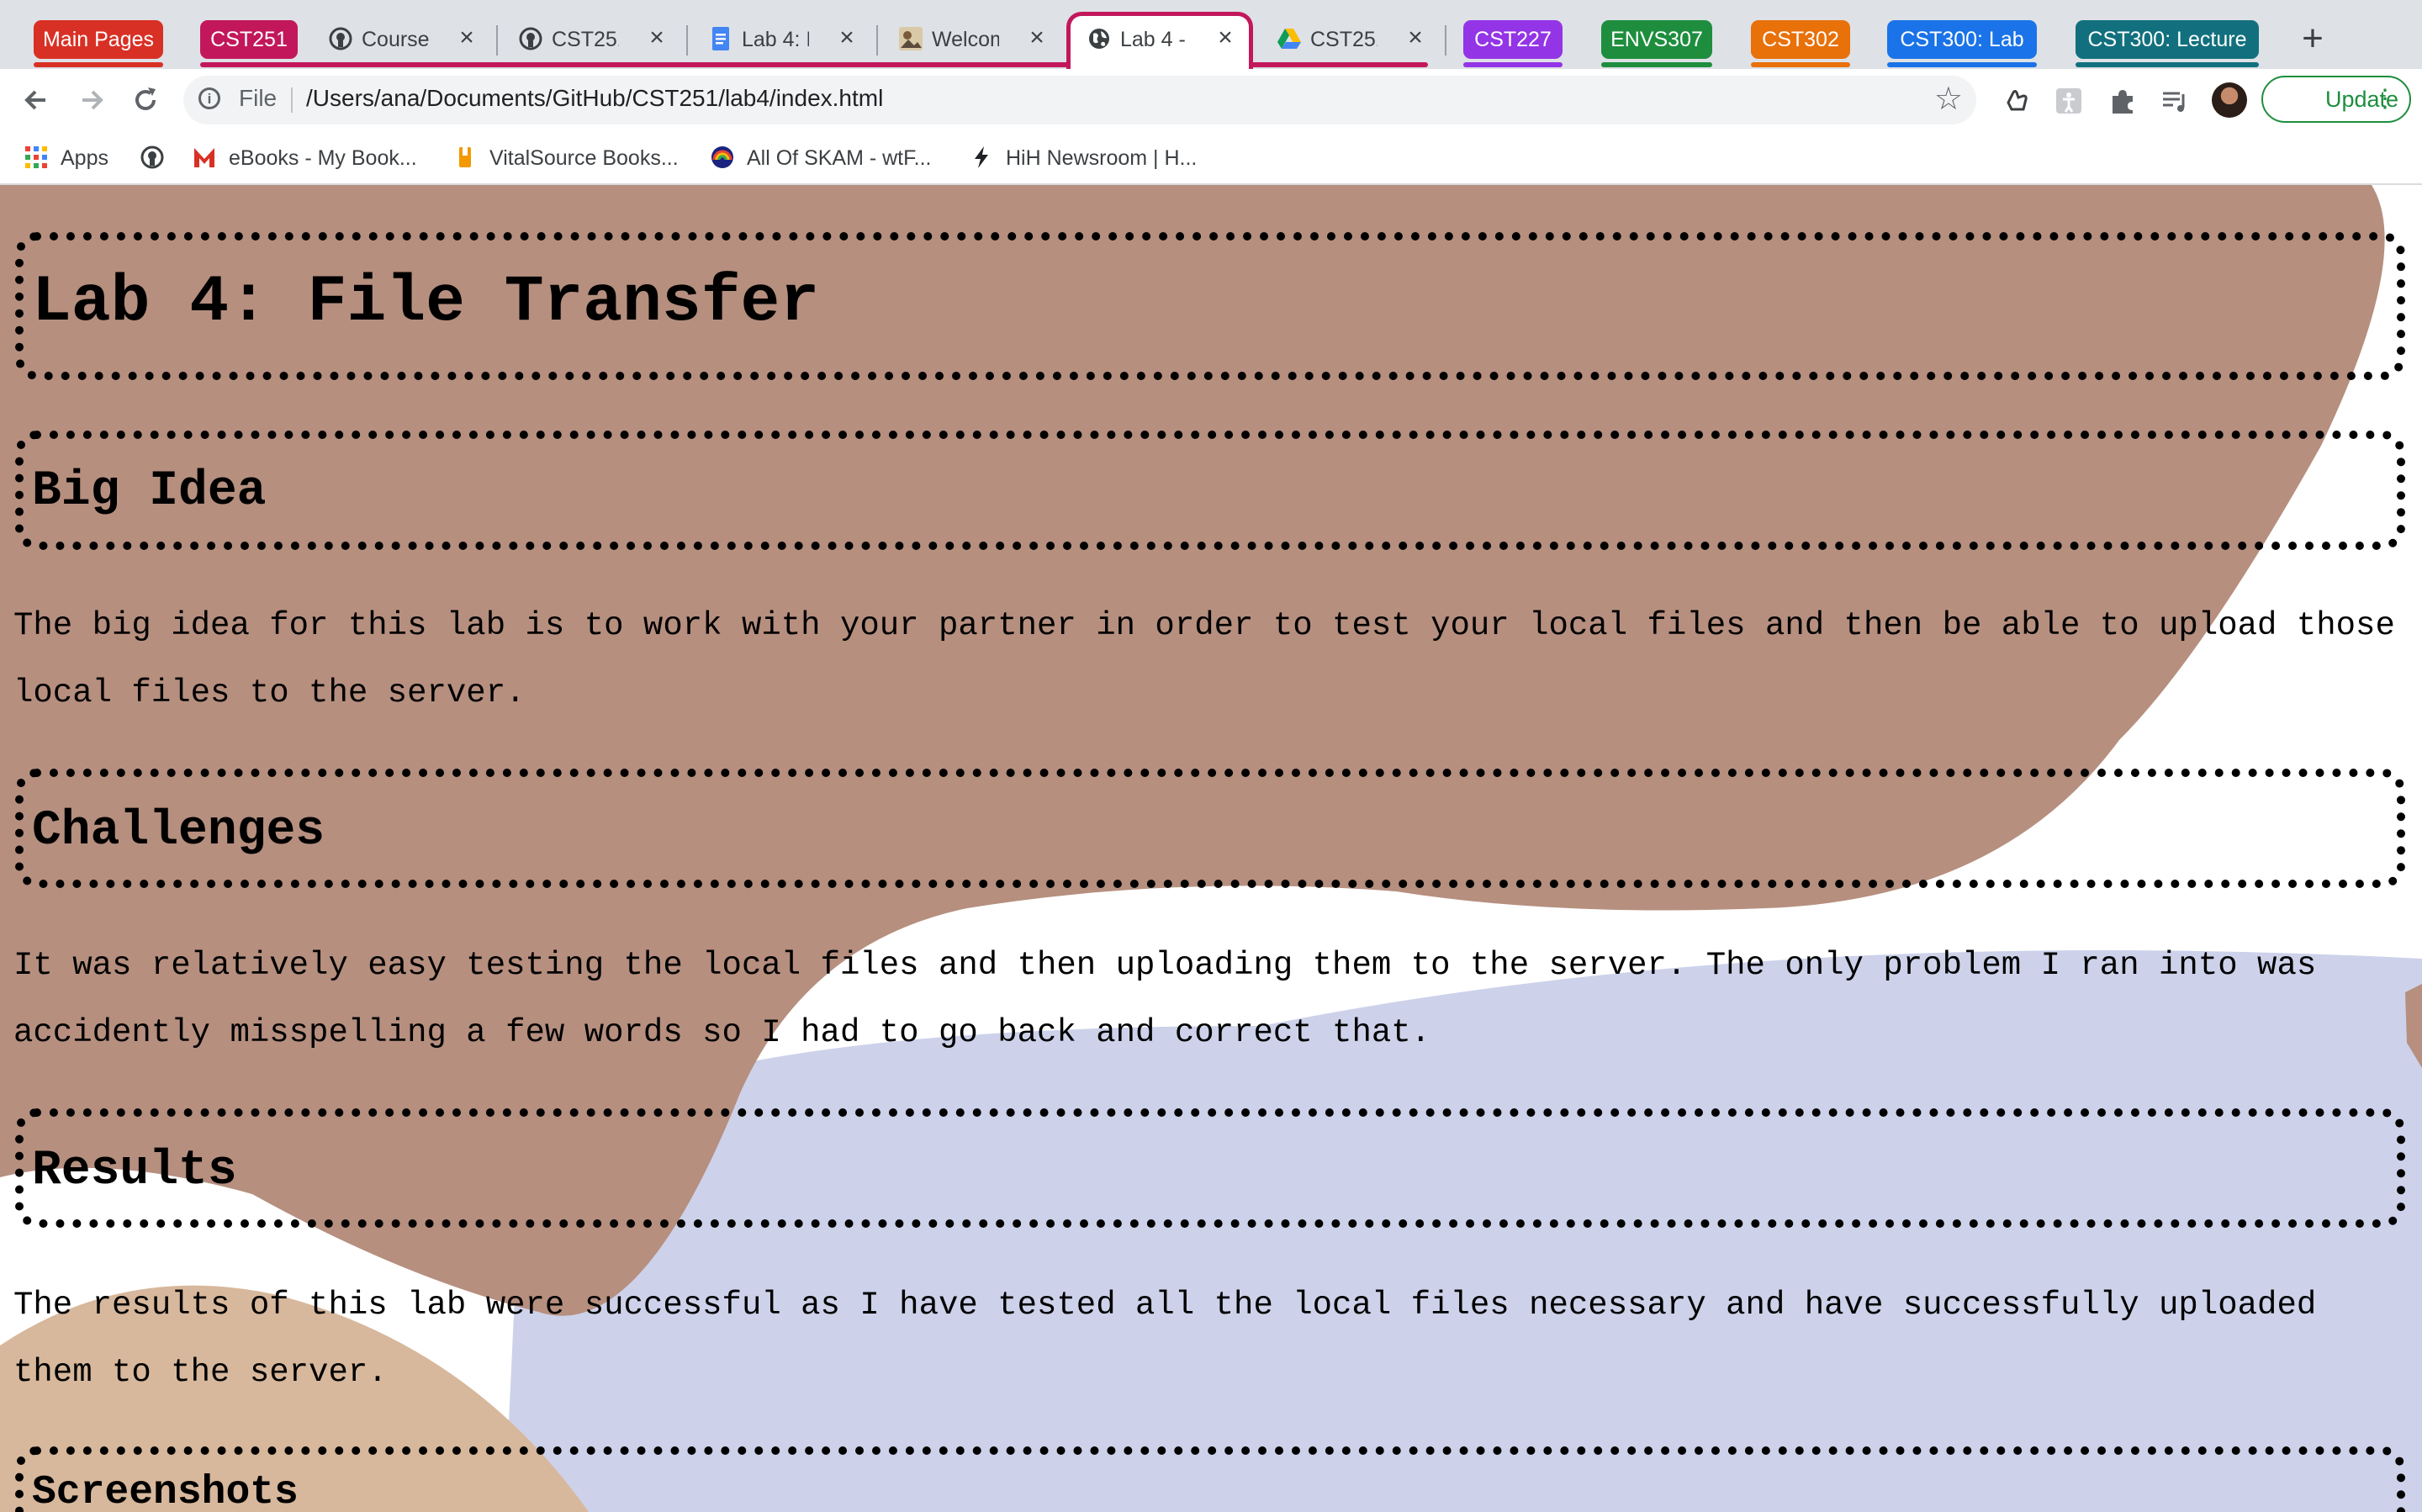  I want to click on back-button, so click(36, 100).